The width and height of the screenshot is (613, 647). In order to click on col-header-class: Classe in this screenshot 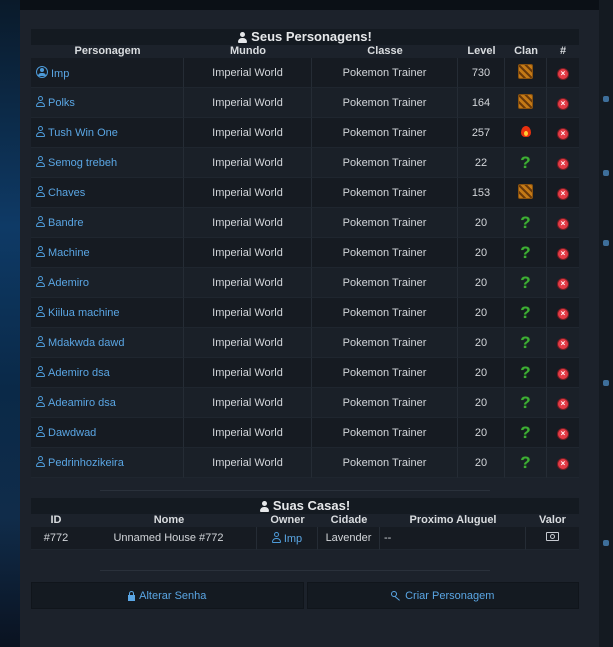, I will do `click(385, 51)`.